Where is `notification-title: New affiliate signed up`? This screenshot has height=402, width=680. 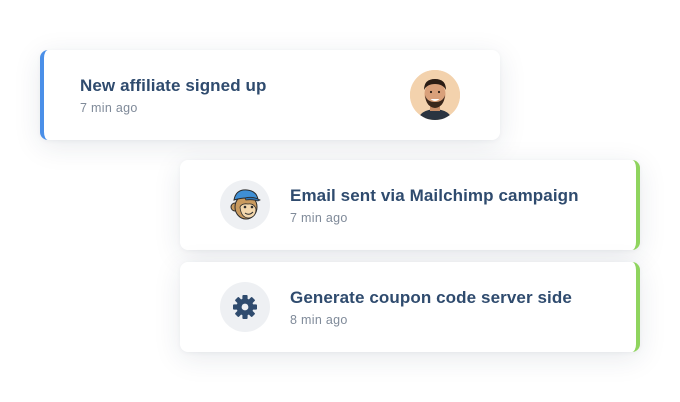 notification-title: New affiliate signed up is located at coordinates (173, 85).